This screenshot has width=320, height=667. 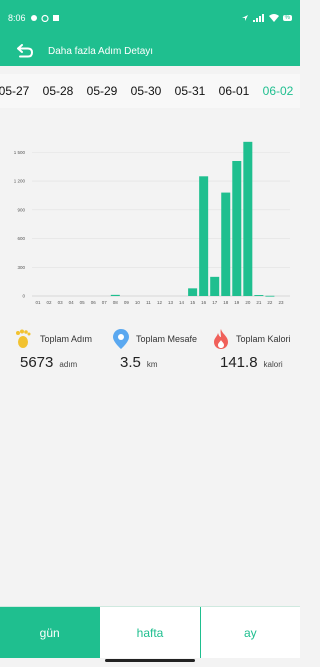 What do you see at coordinates (150, 18) in the screenshot?
I see `status-bar: 8:06 %` at bounding box center [150, 18].